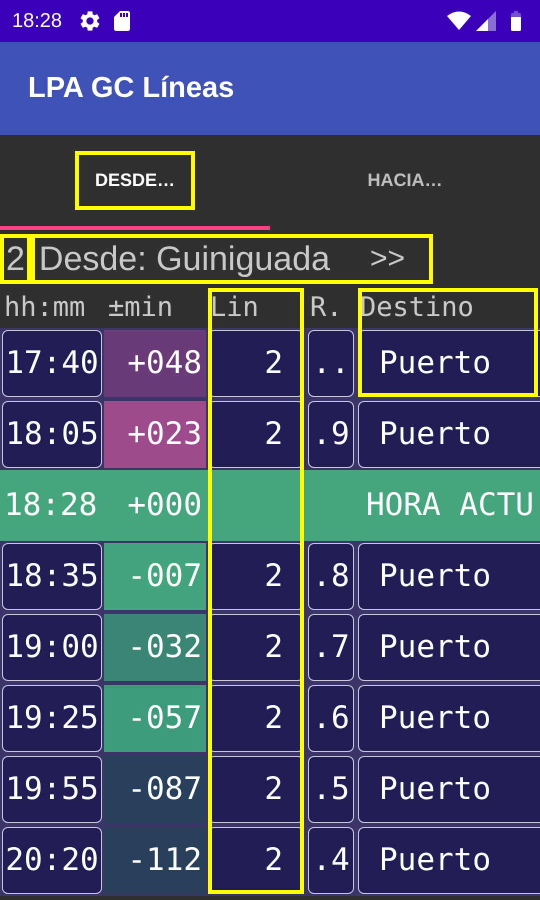 The height and width of the screenshot is (900, 540). Describe the element at coordinates (486, 21) in the screenshot. I see `signal-icon` at that location.